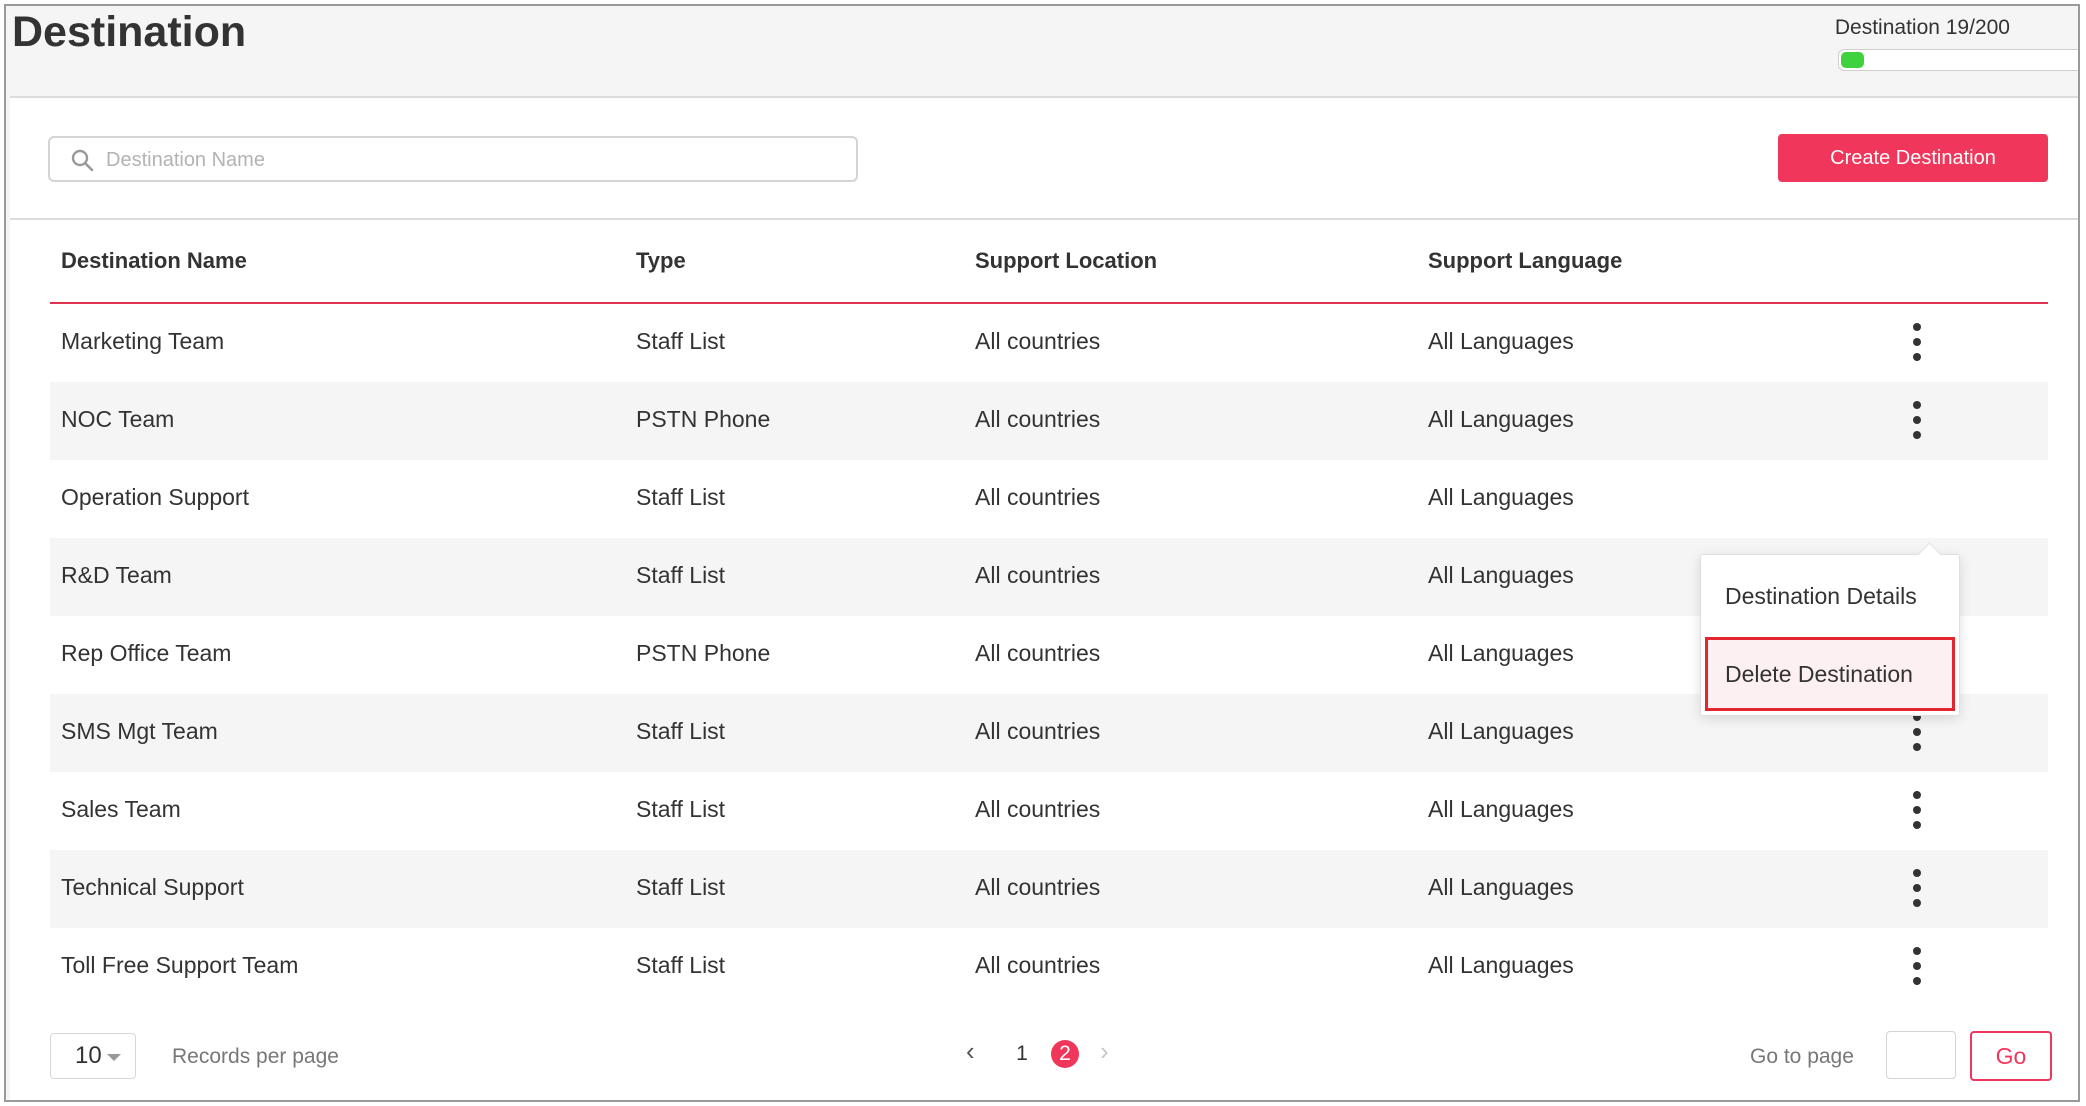 The image size is (2086, 1106). I want to click on cell-destination-name: NOC Team, so click(118, 419).